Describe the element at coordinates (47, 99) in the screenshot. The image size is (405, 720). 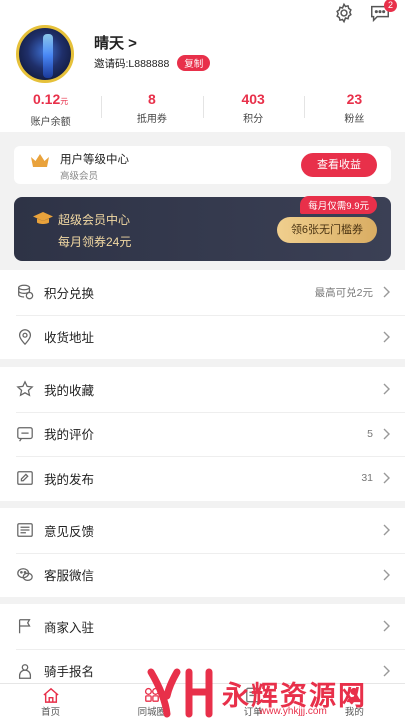
I see `stat-value: 0.12` at that location.